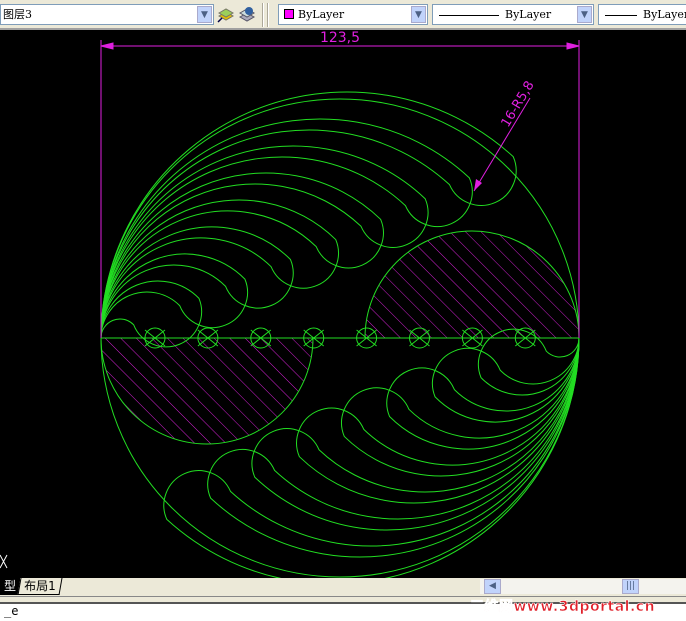 The image size is (686, 621). What do you see at coordinates (630, 586) in the screenshot?
I see `scroll-thumb: |||` at bounding box center [630, 586].